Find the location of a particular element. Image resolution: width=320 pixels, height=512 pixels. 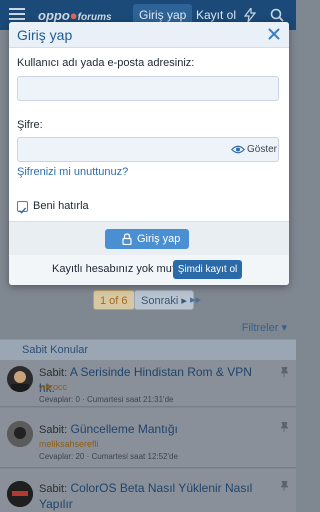

menu-icon is located at coordinates (17, 14).